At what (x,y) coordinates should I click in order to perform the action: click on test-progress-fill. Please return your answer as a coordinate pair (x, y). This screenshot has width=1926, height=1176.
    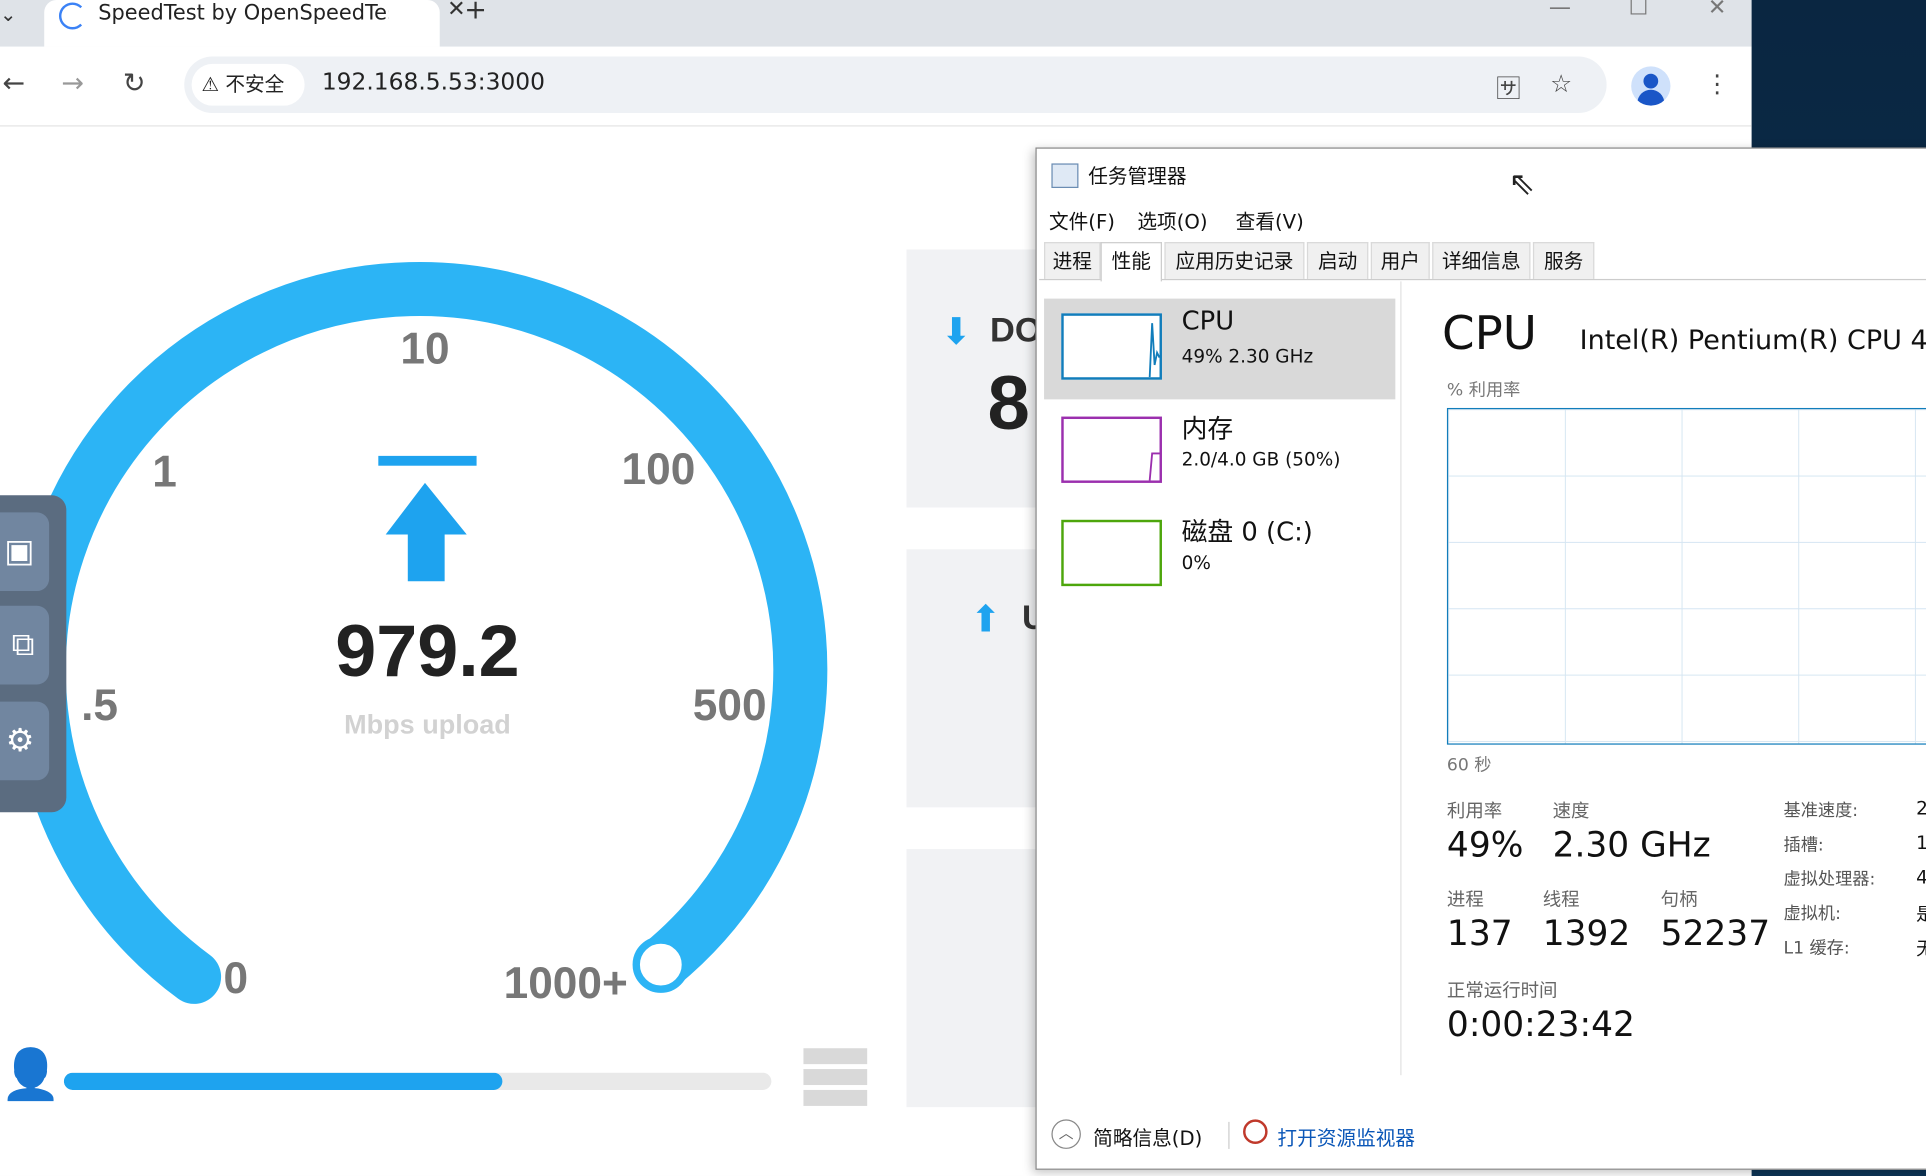
    Looking at the image, I should click on (283, 1081).